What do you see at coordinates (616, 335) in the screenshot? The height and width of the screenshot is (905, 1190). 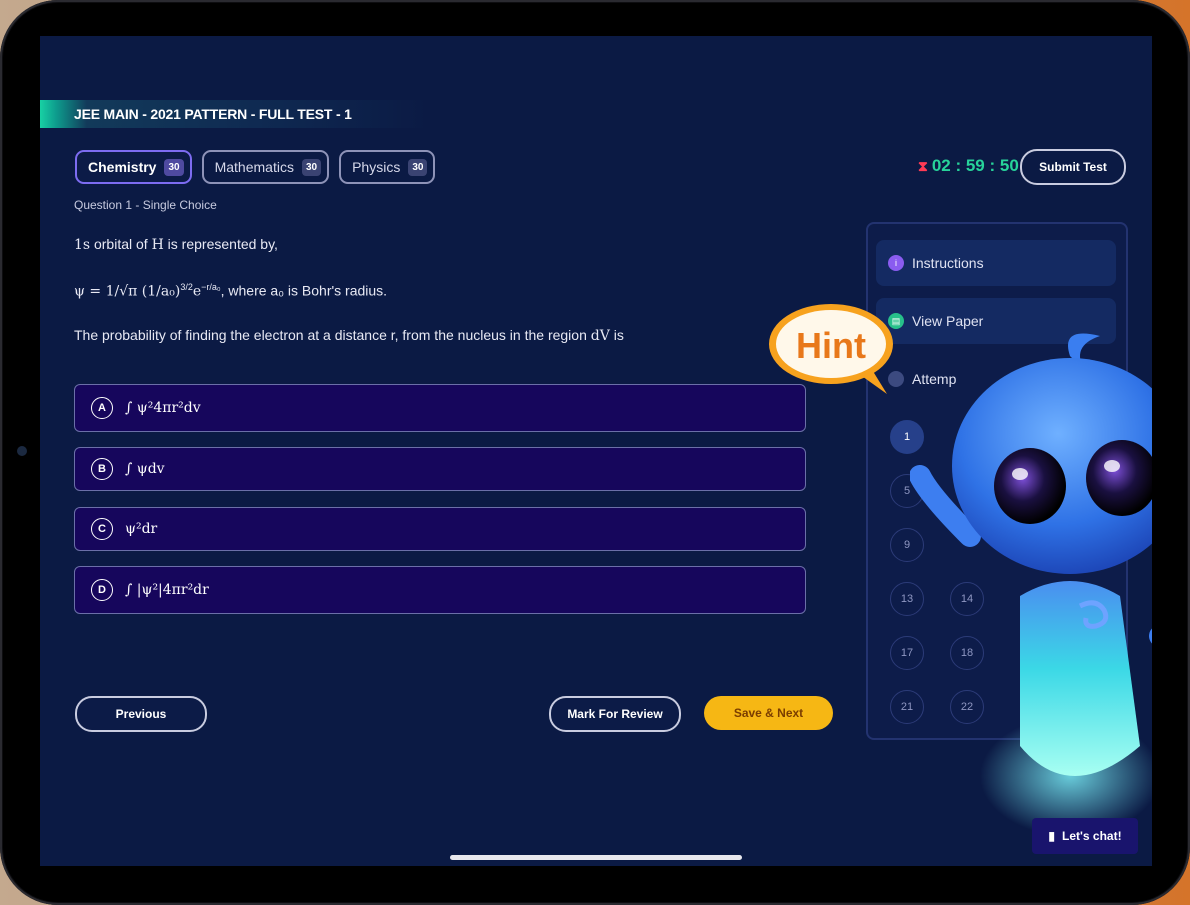 I see `question-text: is` at bounding box center [616, 335].